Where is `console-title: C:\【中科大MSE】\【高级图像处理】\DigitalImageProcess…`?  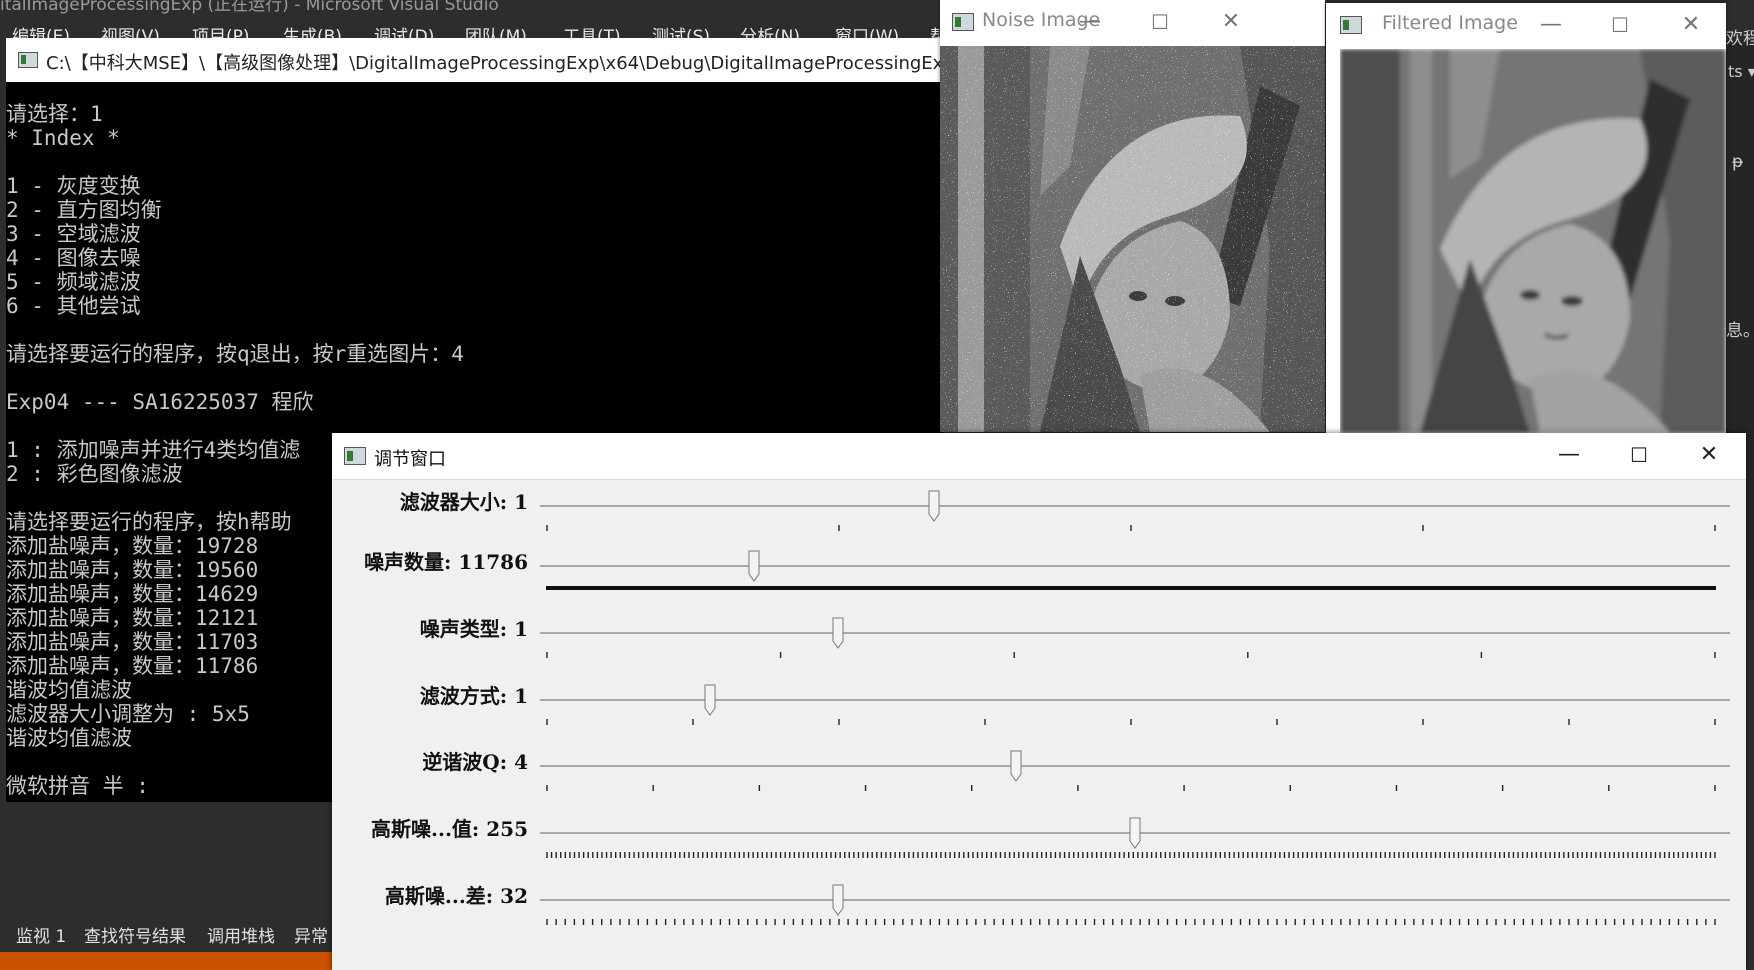 console-title: C:\【中科大MSE】\【高级图像处理】\DigitalImageProcess… is located at coordinates (495, 63).